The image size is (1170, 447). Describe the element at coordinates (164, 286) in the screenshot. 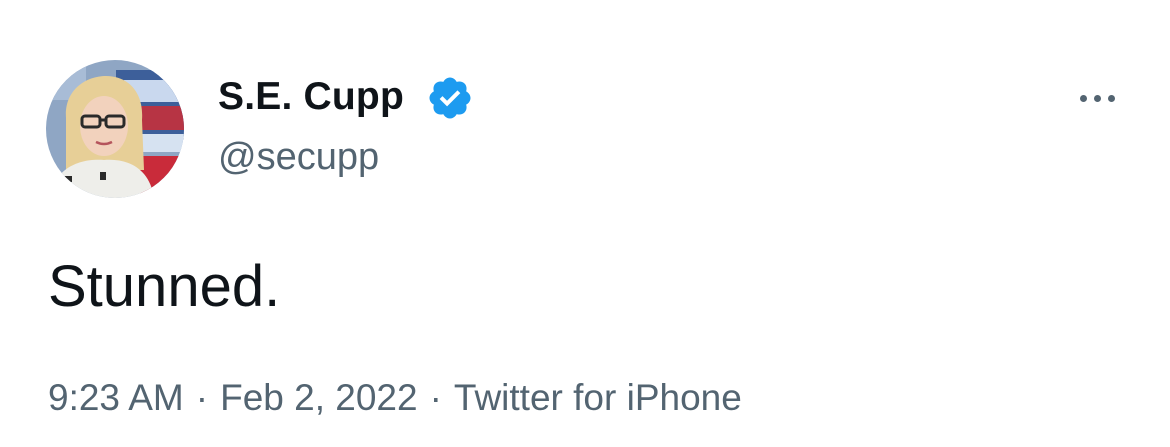

I see `tweet-text: Stunned.` at that location.